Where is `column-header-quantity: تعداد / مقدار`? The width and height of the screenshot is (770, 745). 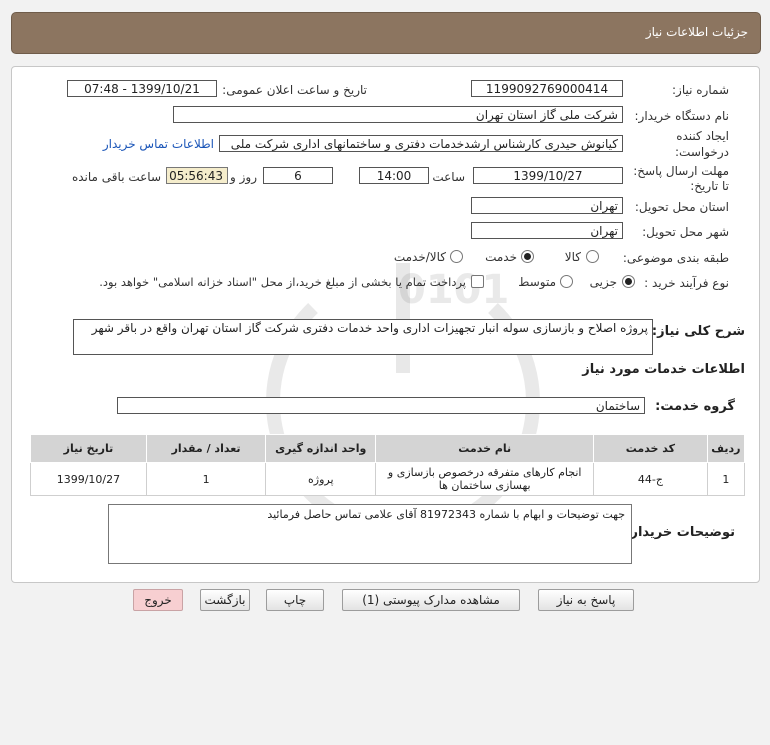 column-header-quantity: تعداد / مقدار is located at coordinates (206, 448).